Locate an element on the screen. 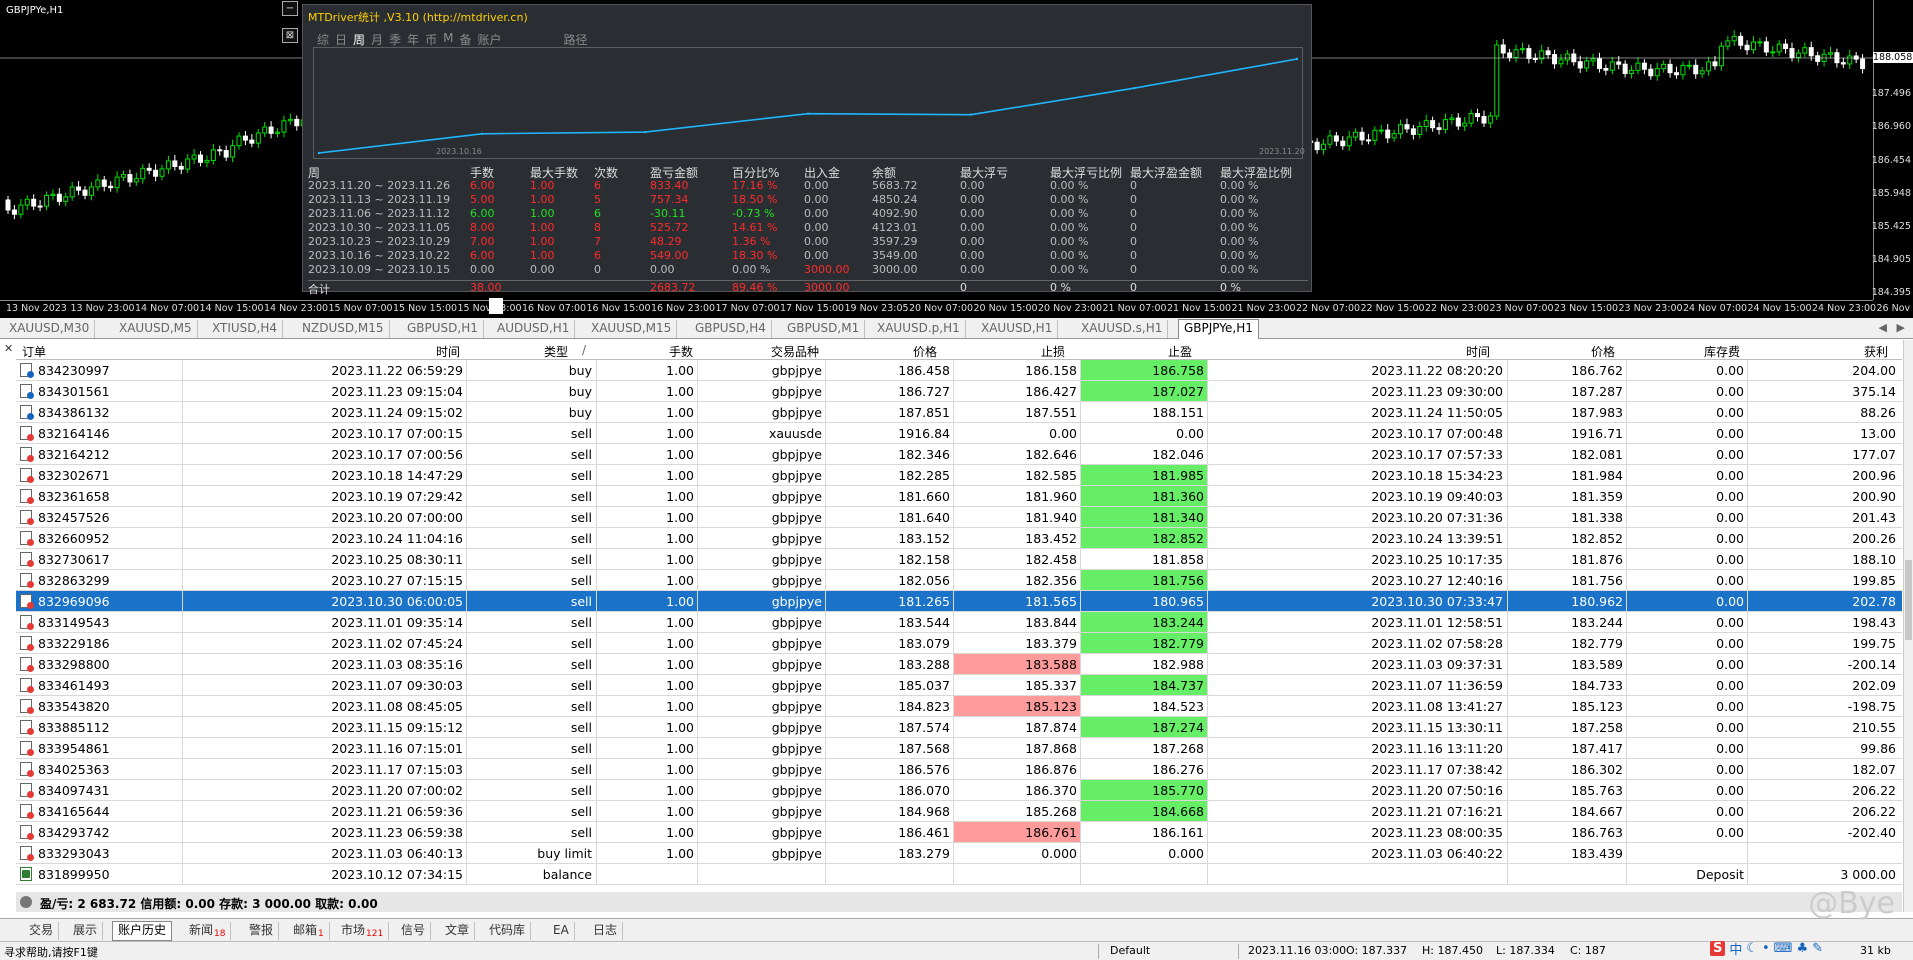 This screenshot has width=1913, height=960. ime-keyboard-icon: ⌨ is located at coordinates (1783, 948).